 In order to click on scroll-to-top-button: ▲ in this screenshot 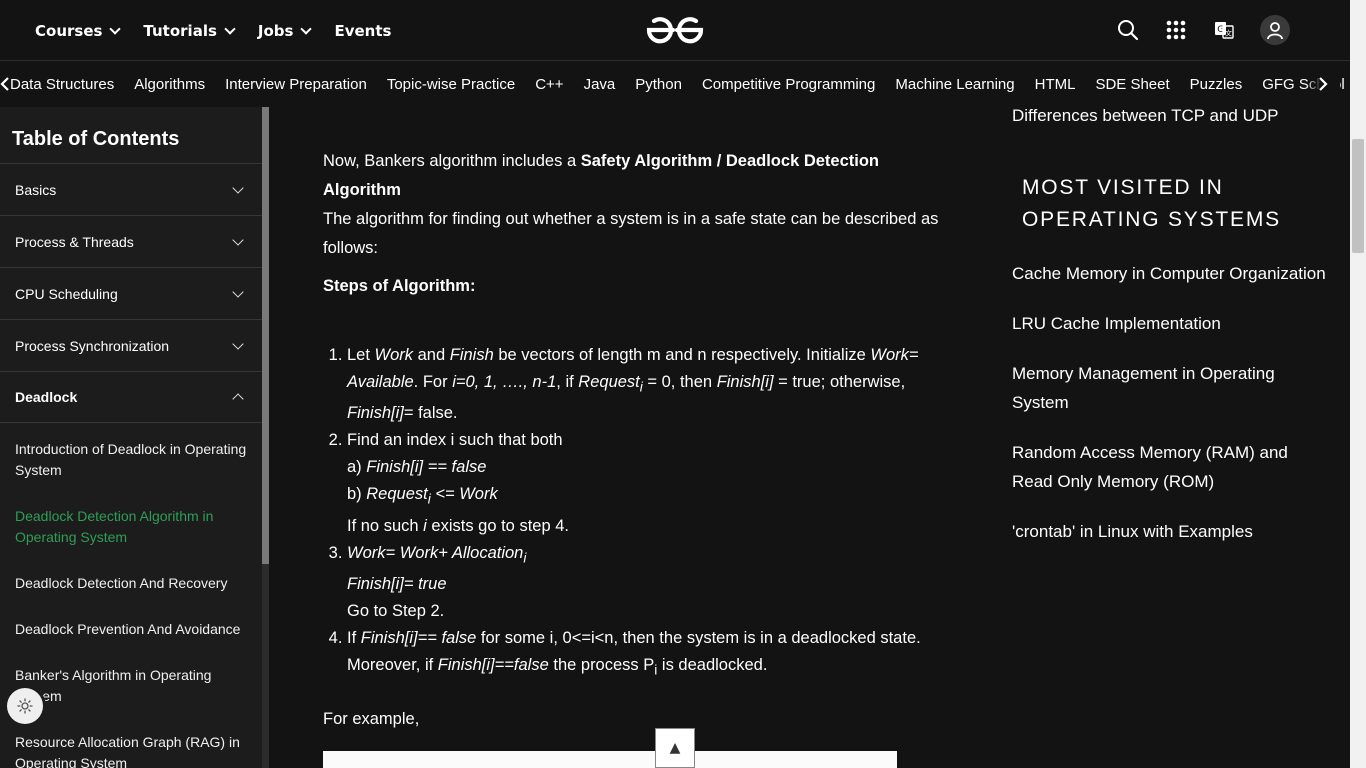, I will do `click(675, 748)`.